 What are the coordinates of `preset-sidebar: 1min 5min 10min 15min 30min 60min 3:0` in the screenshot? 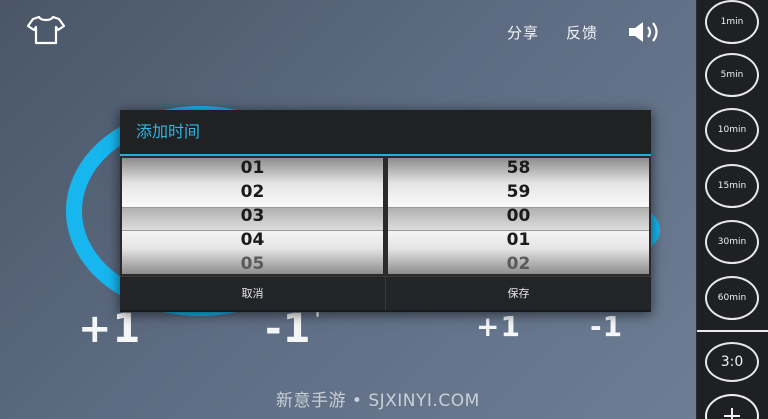 It's located at (732, 209).